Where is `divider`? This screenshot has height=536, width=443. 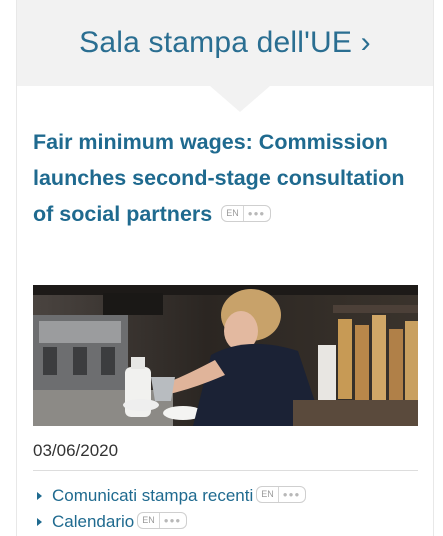 divider is located at coordinates (225, 470).